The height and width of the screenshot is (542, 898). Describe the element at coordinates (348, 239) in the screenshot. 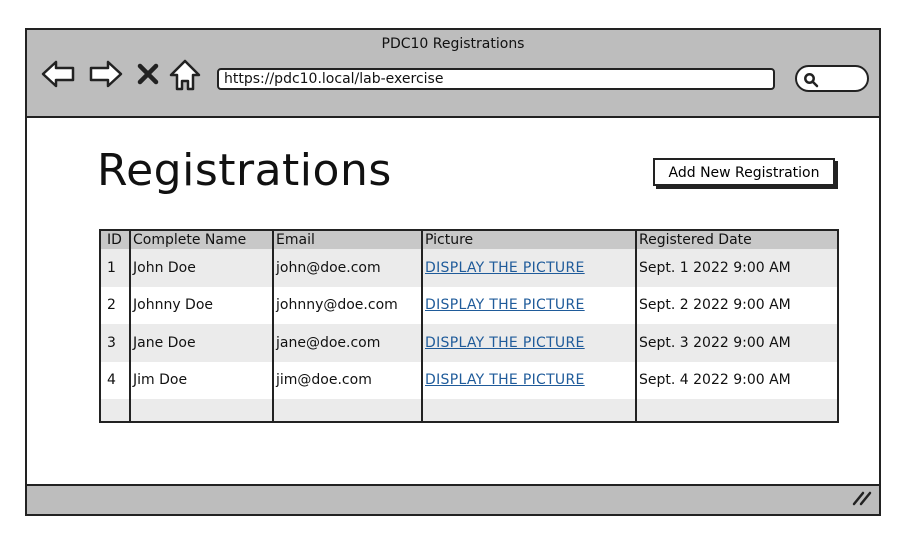

I see `column-header-email: Email` at that location.